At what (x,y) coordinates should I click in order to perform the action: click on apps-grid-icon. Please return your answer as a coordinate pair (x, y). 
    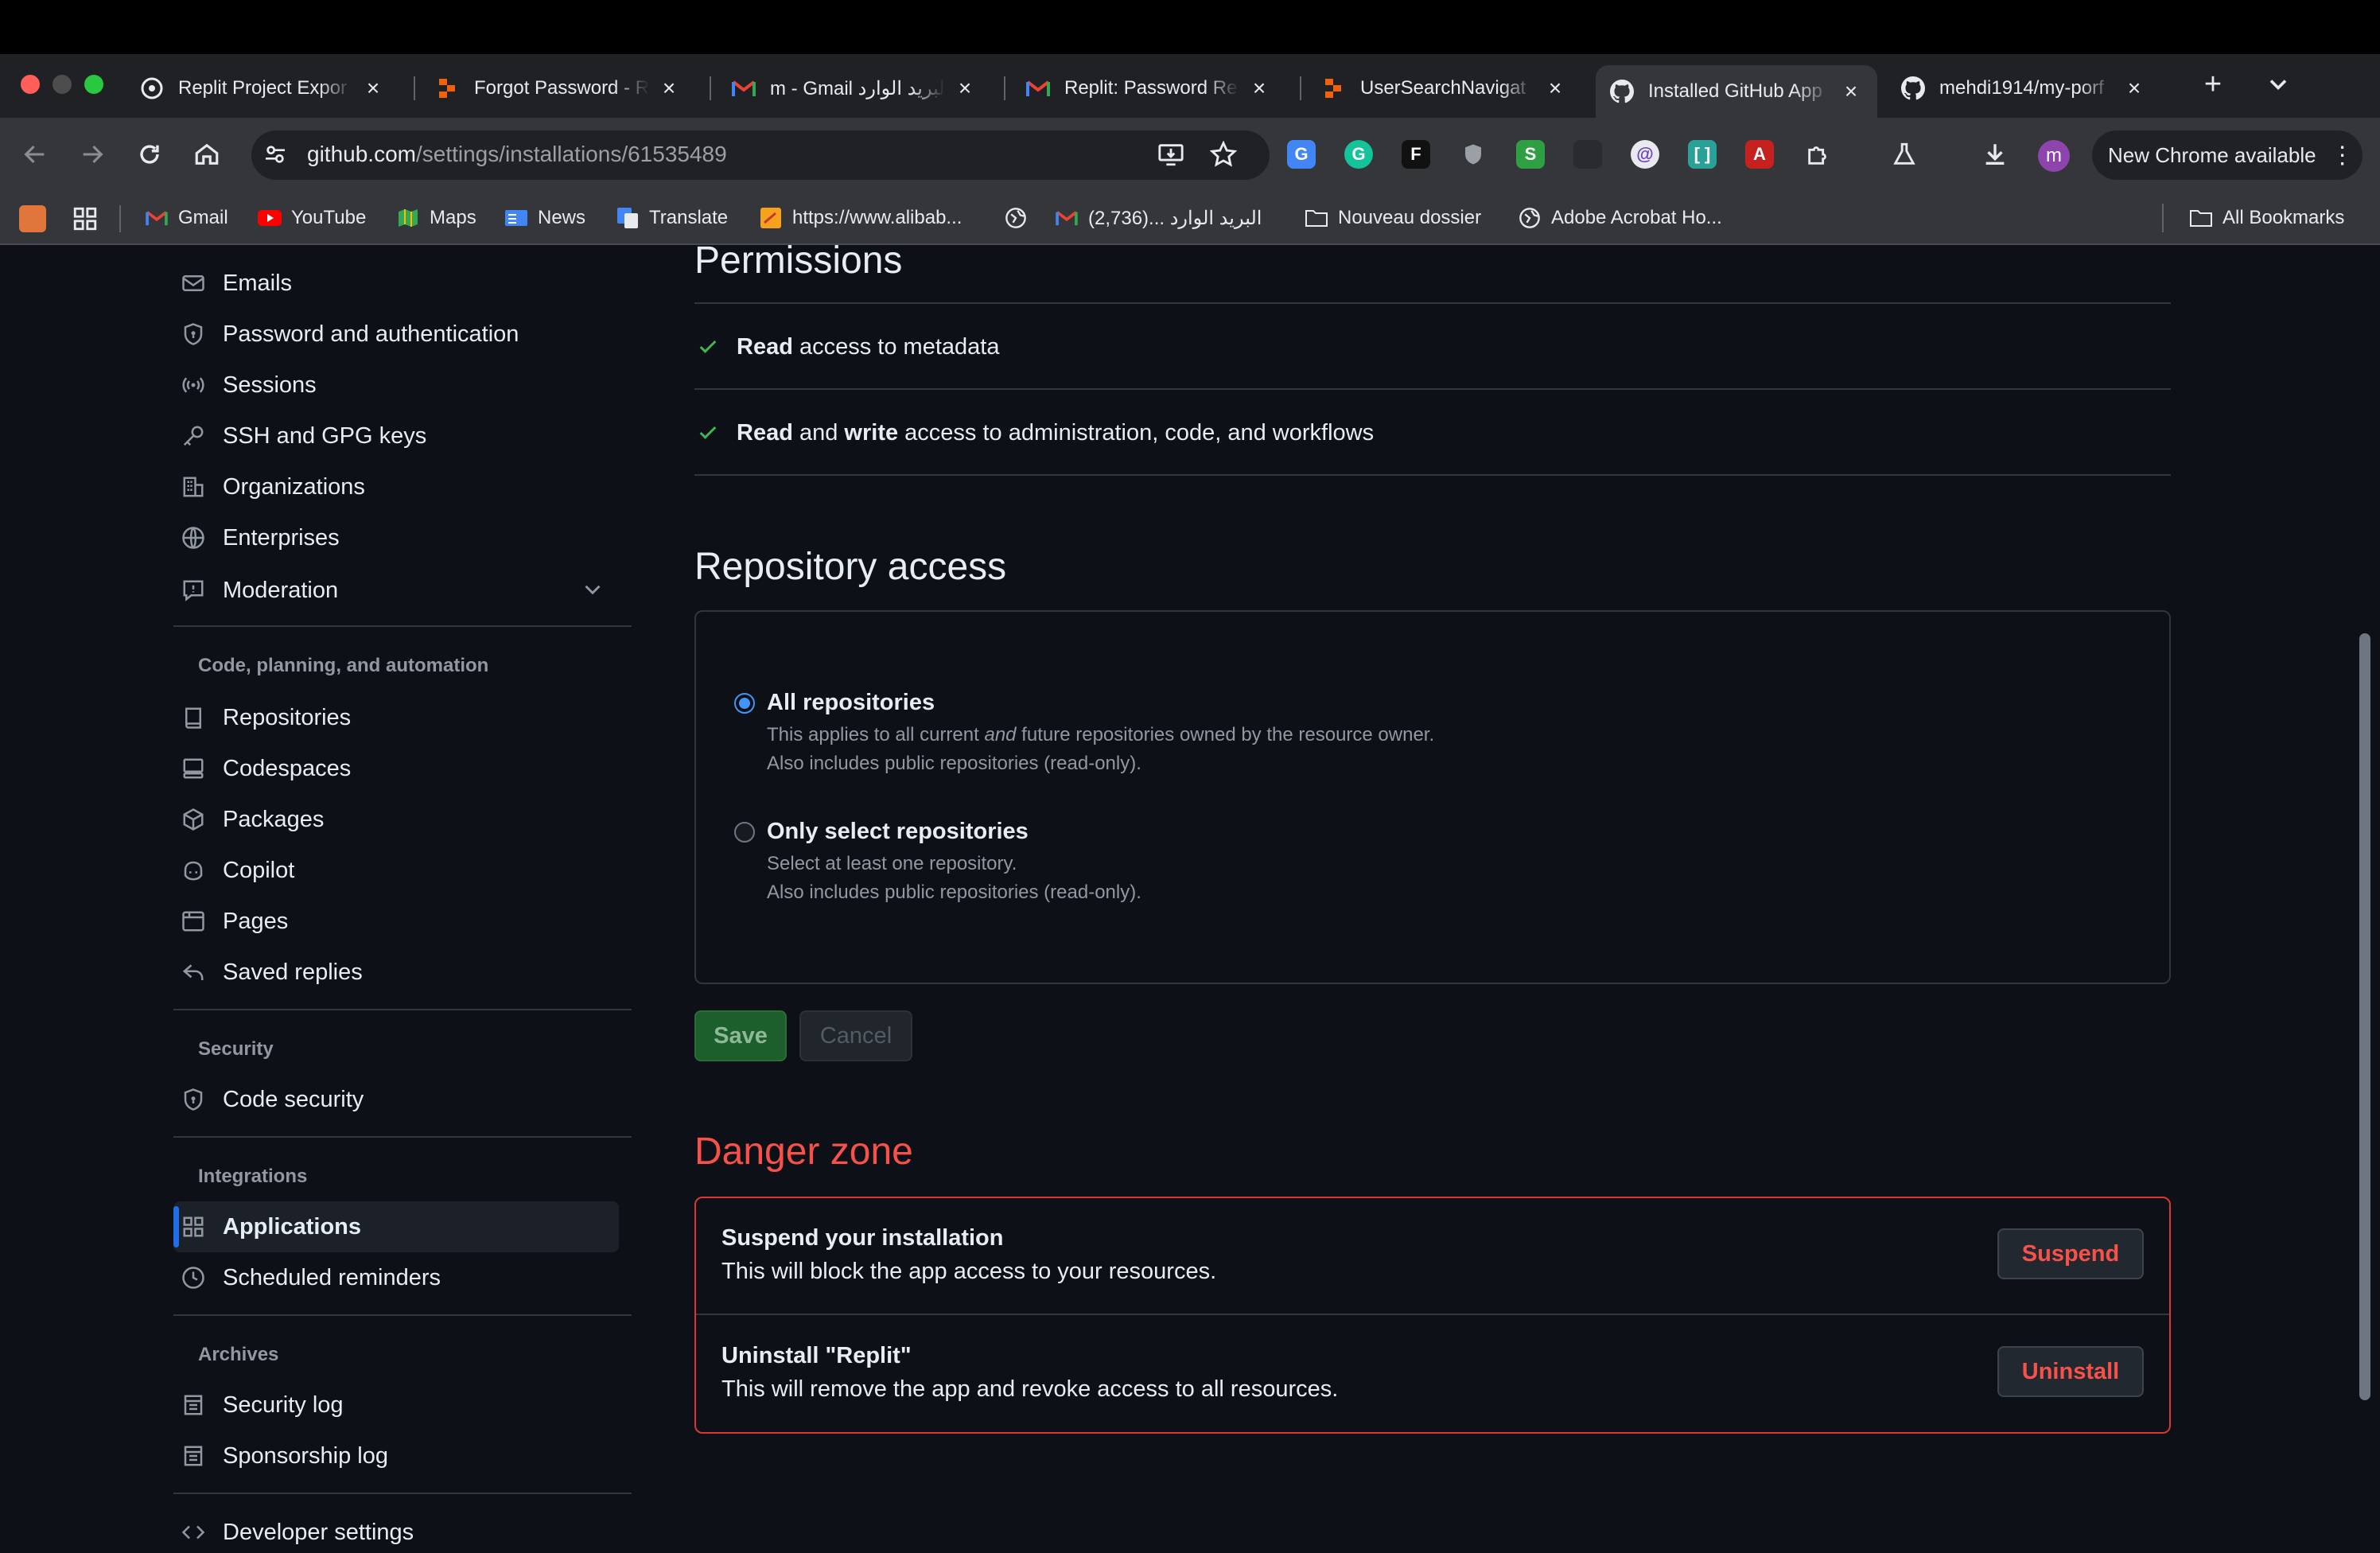
    Looking at the image, I should click on (85, 218).